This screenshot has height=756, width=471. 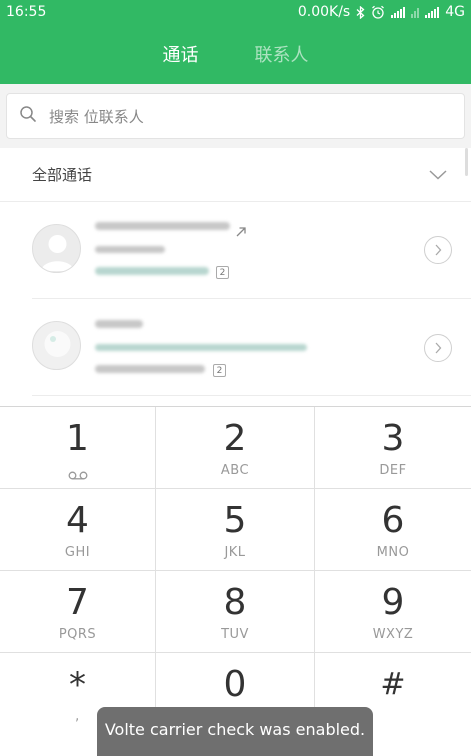 I want to click on key-letters: GHI, so click(x=77, y=552).